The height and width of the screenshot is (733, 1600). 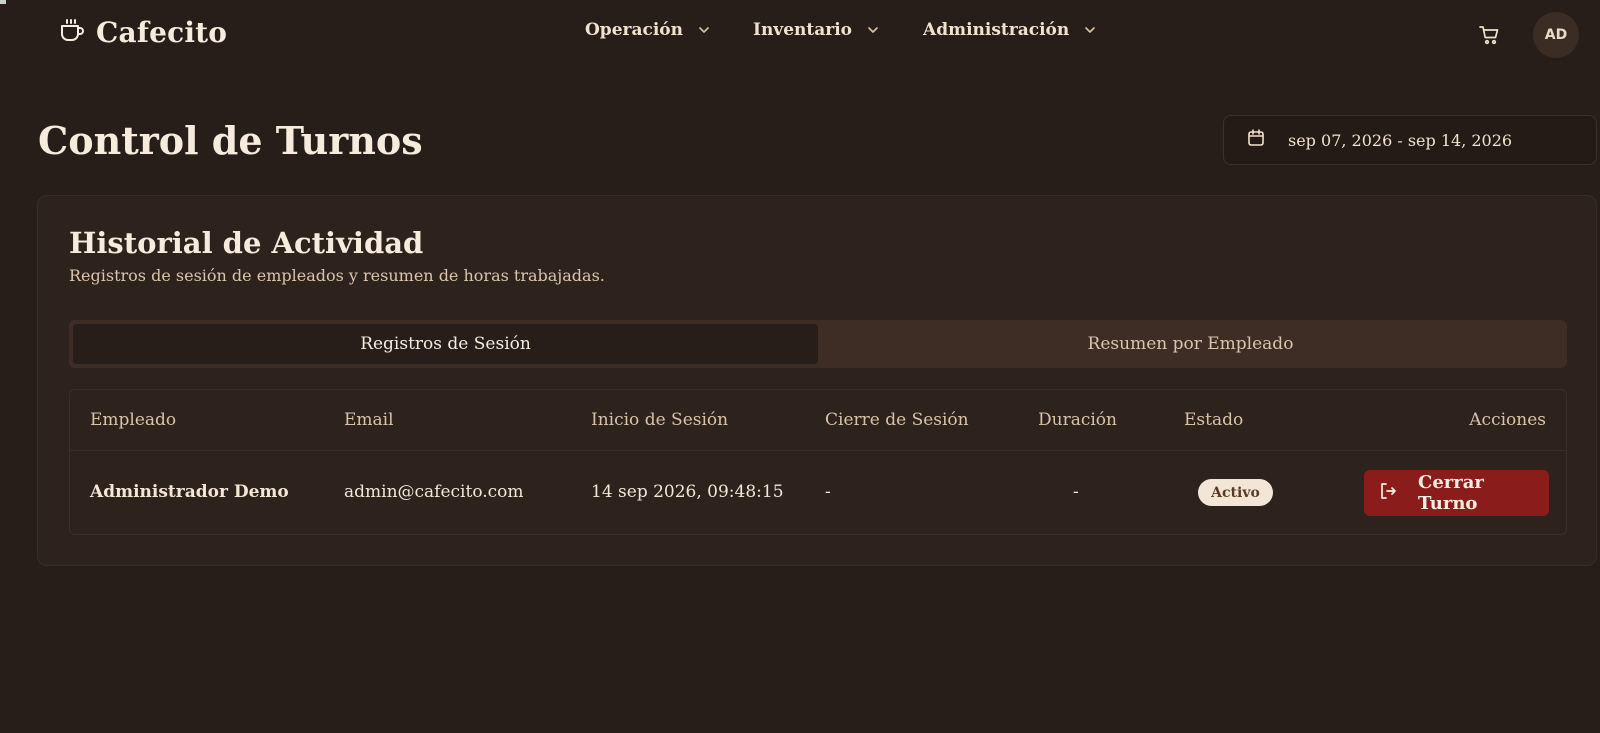 I want to click on column-header-end: Cierre de Sesión, so click(x=897, y=420).